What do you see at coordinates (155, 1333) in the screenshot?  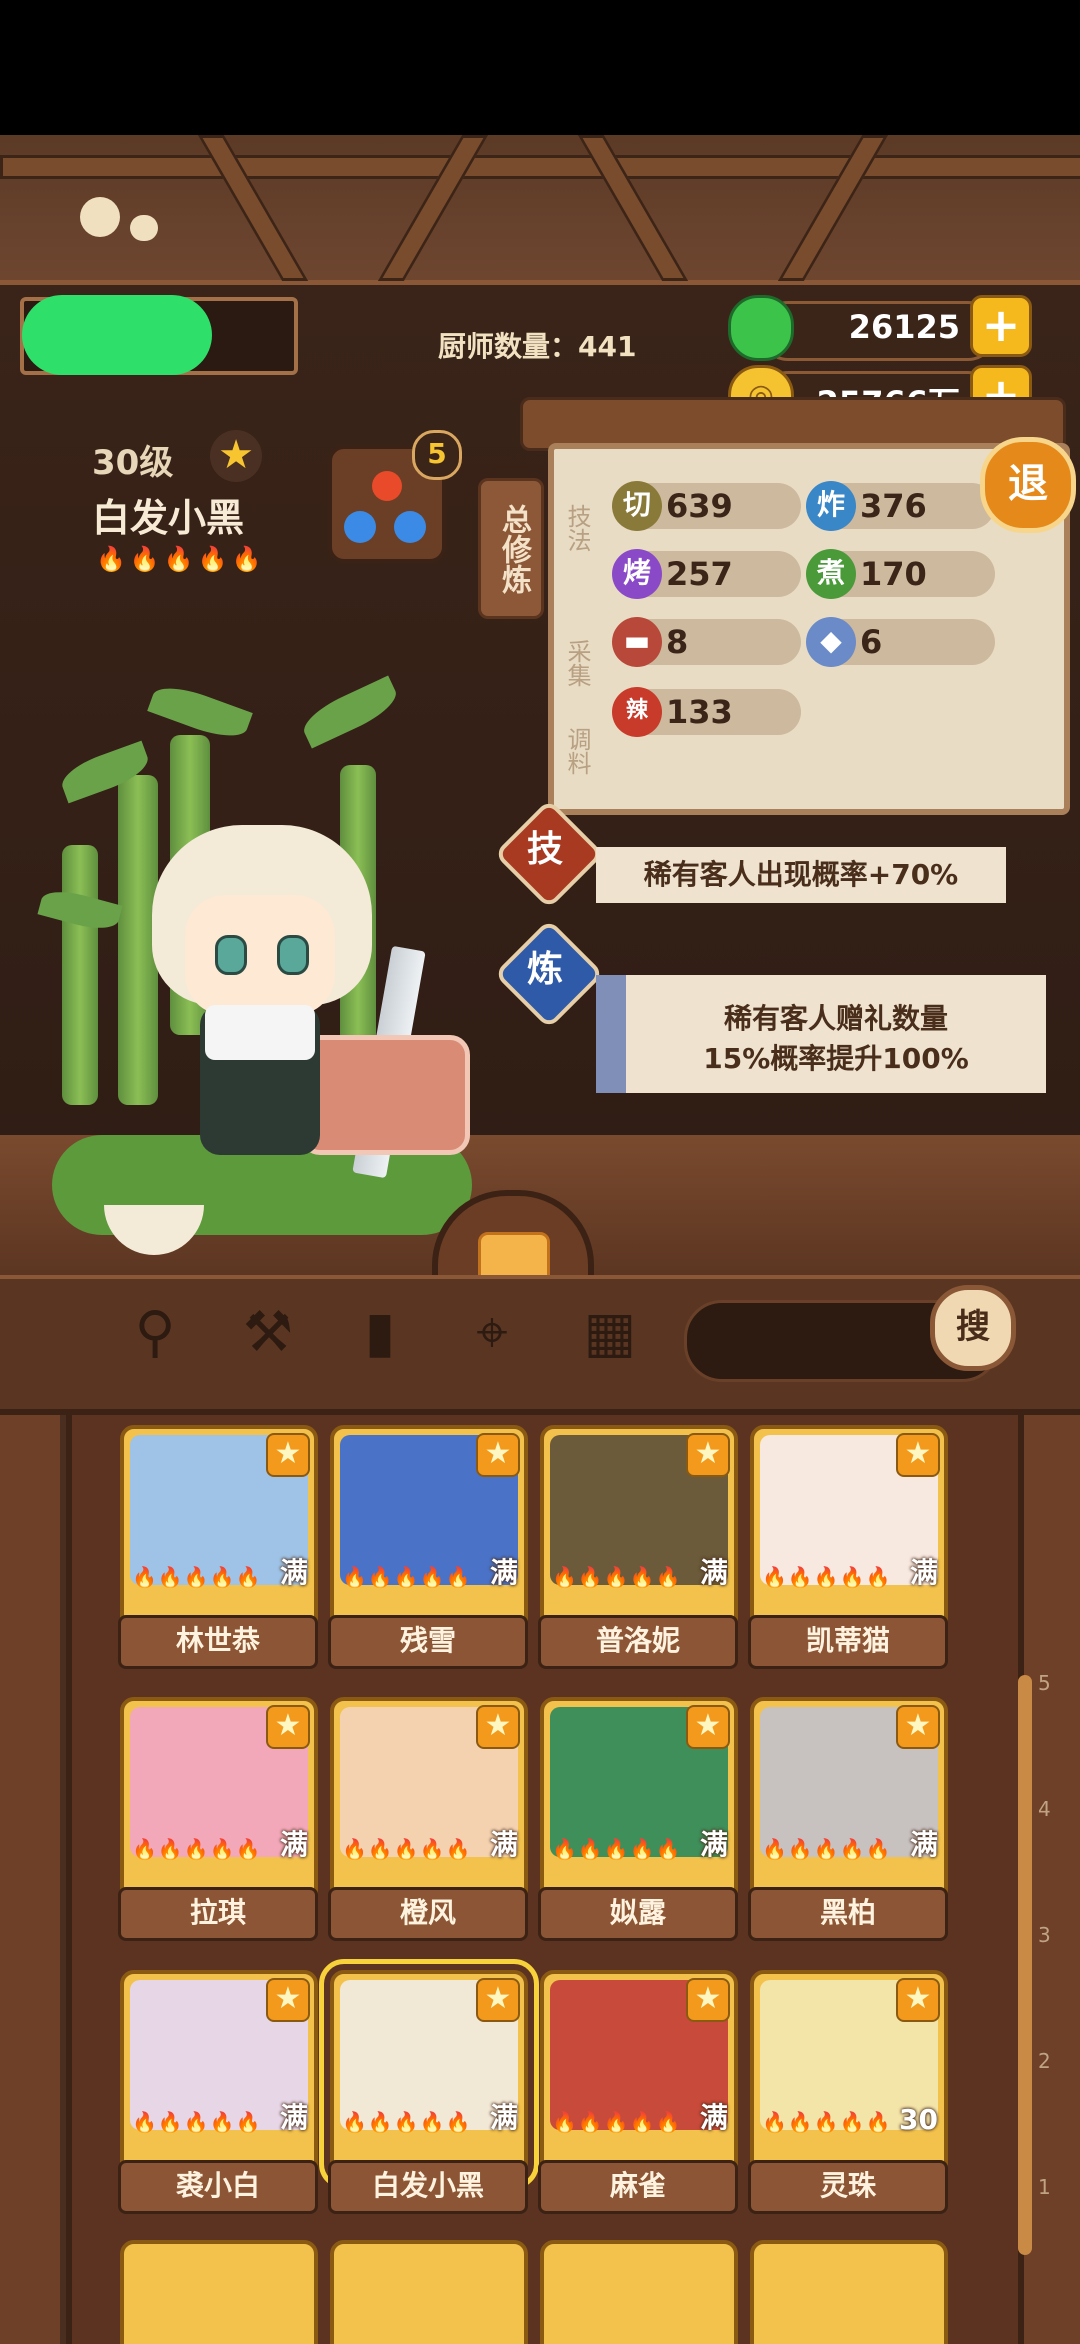 I see `spatula-icon: ⚲` at bounding box center [155, 1333].